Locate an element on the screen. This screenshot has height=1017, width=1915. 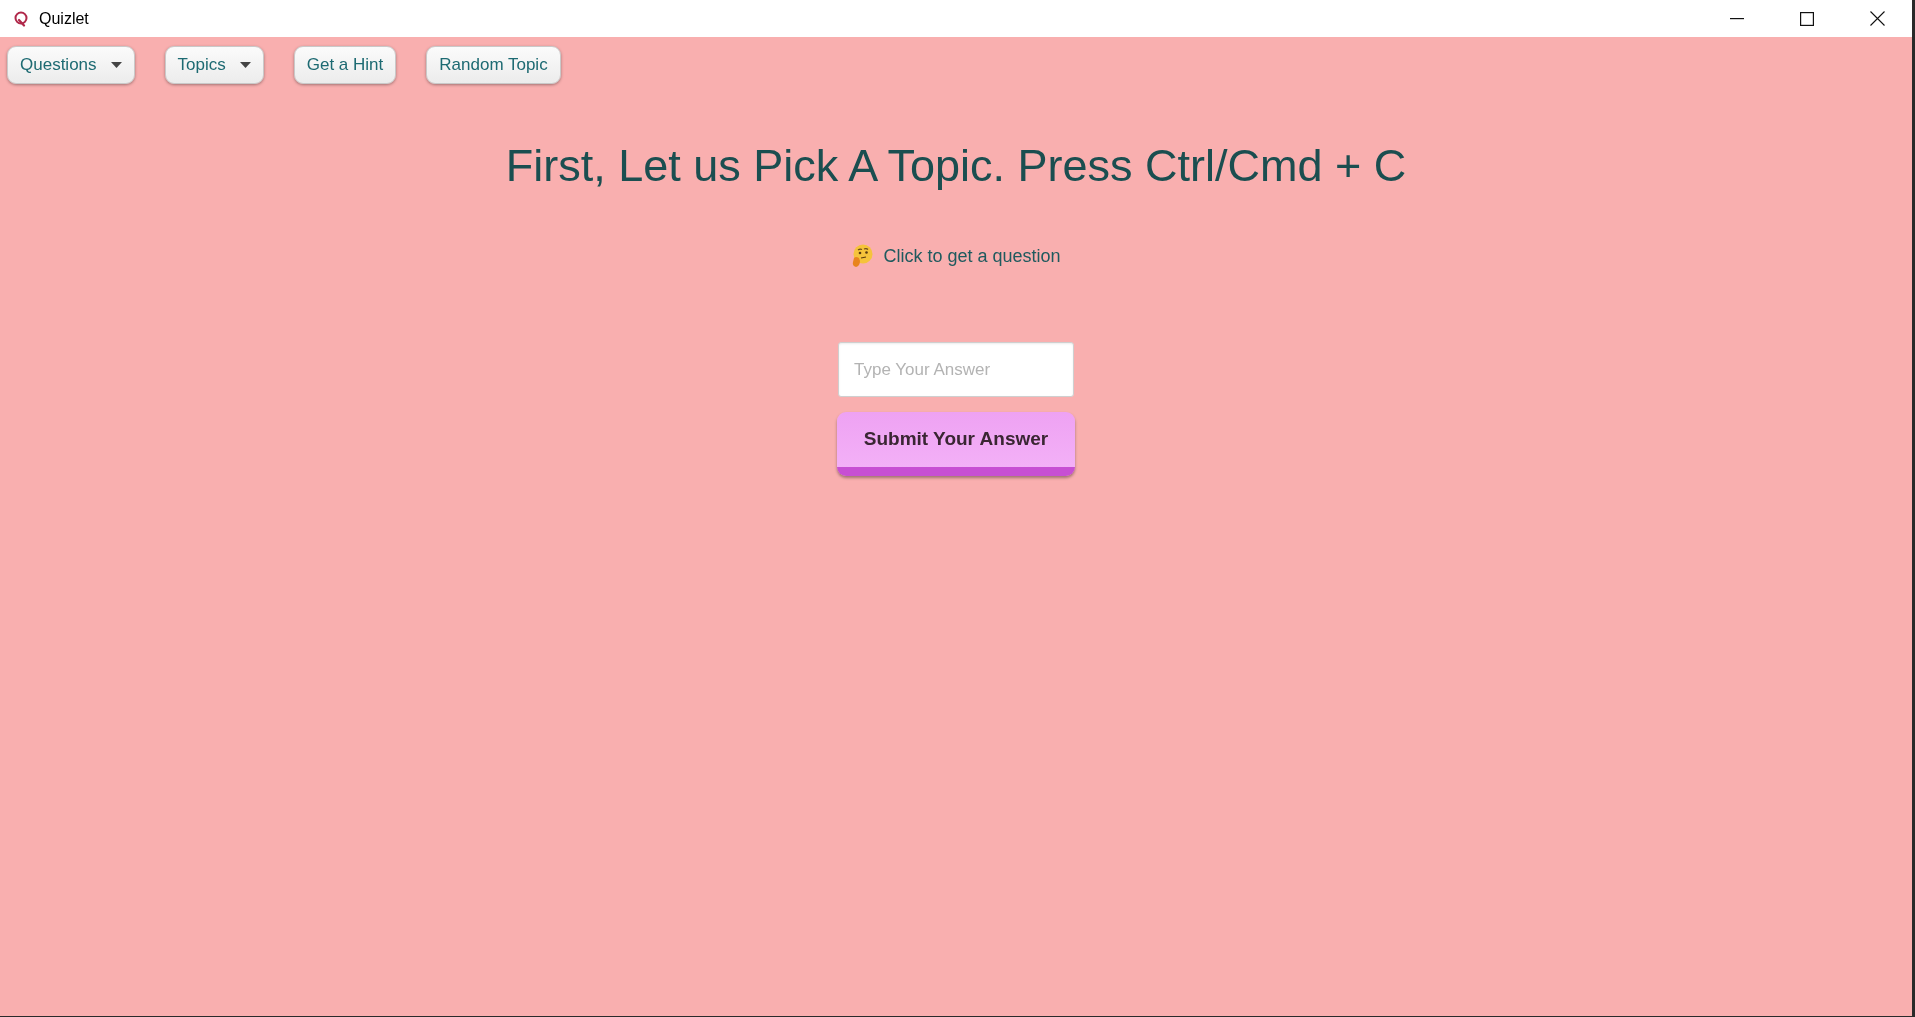
logo-icon is located at coordinates (21, 18).